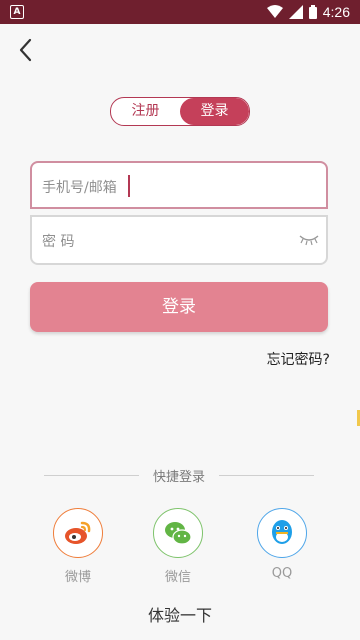 This screenshot has height=640, width=360. Describe the element at coordinates (274, 11) in the screenshot. I see `wifi-icon` at that location.